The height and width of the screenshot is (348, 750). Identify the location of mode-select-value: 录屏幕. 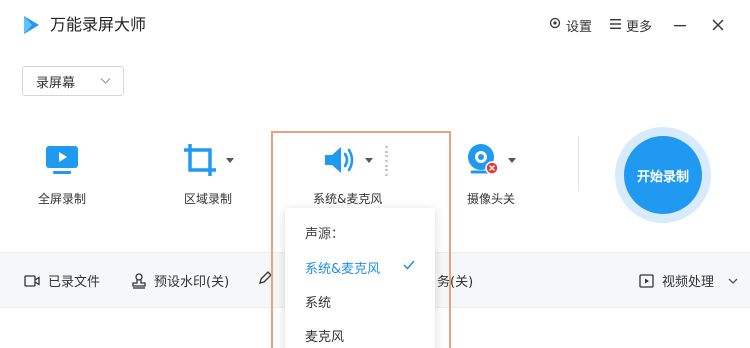
(56, 83).